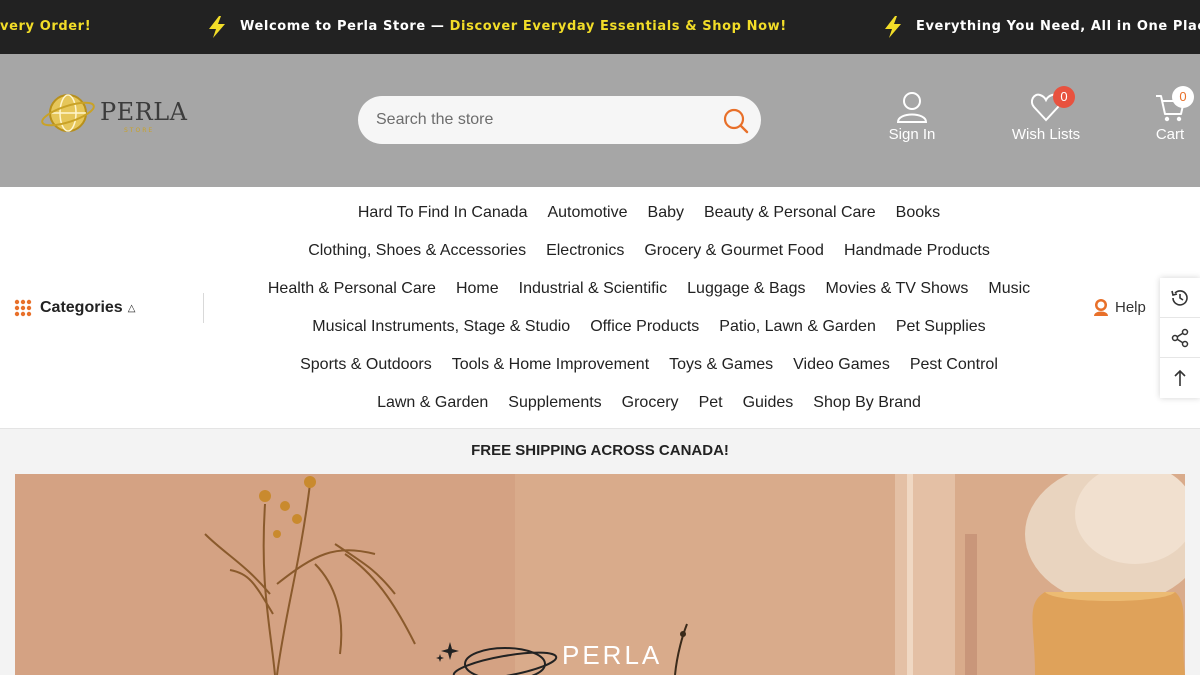 The height and width of the screenshot is (675, 1200). What do you see at coordinates (666, 213) in the screenshot?
I see `menu-item-baby: Baby` at bounding box center [666, 213].